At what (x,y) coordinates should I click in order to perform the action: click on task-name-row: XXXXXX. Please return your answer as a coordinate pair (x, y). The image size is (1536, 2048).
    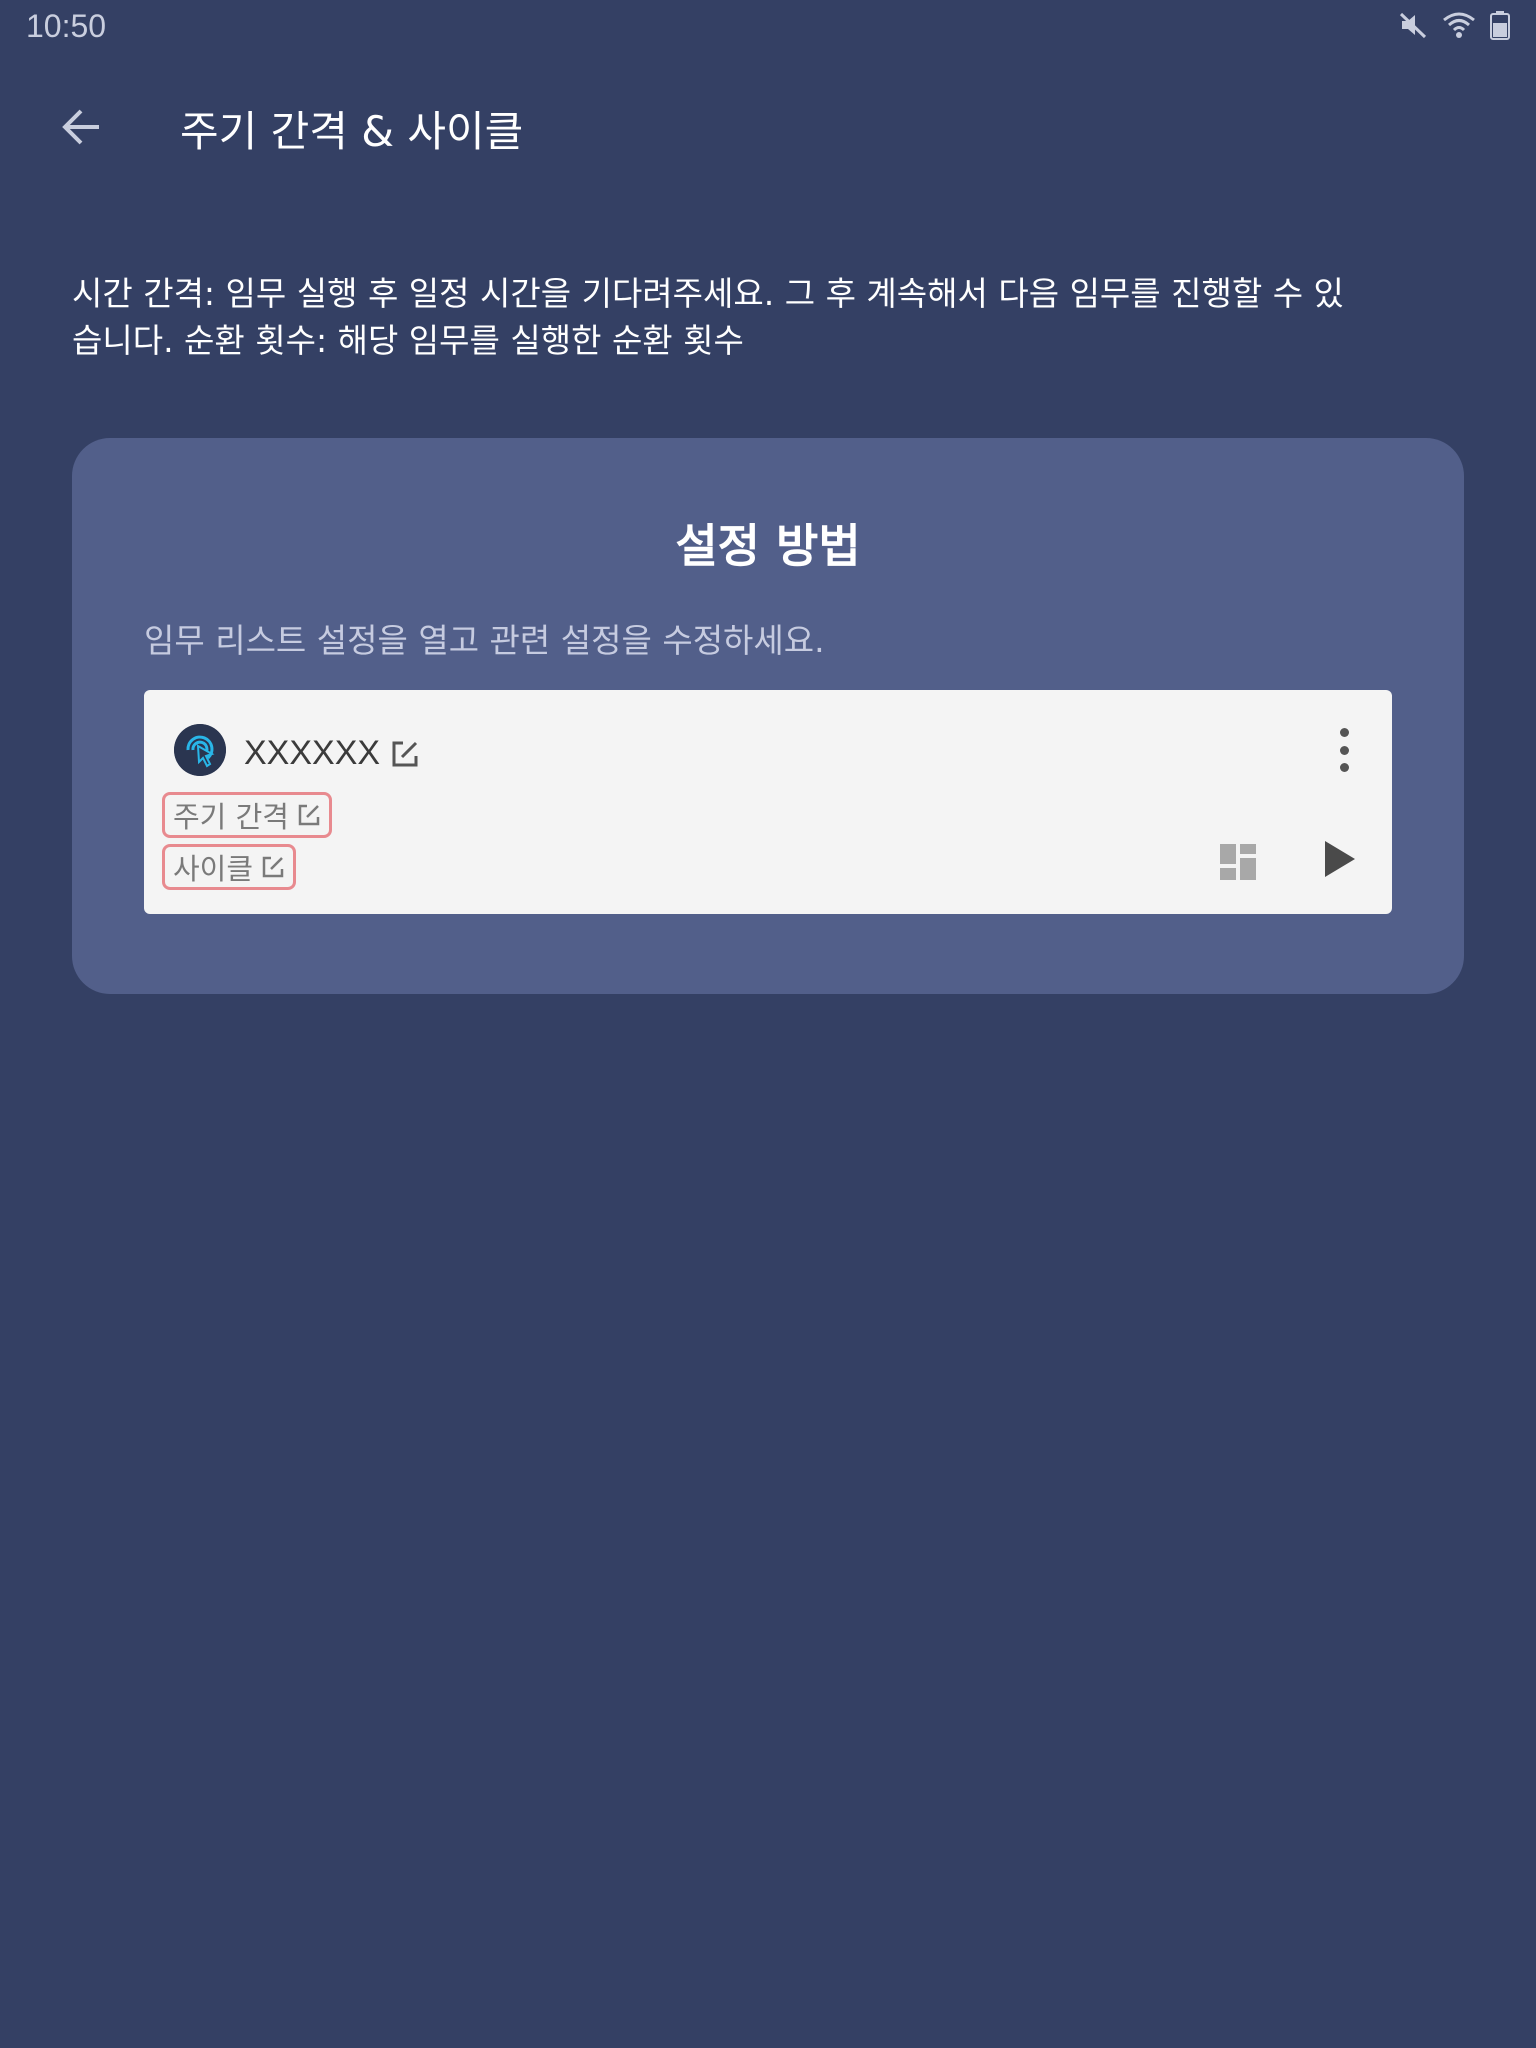
    Looking at the image, I should click on (332, 753).